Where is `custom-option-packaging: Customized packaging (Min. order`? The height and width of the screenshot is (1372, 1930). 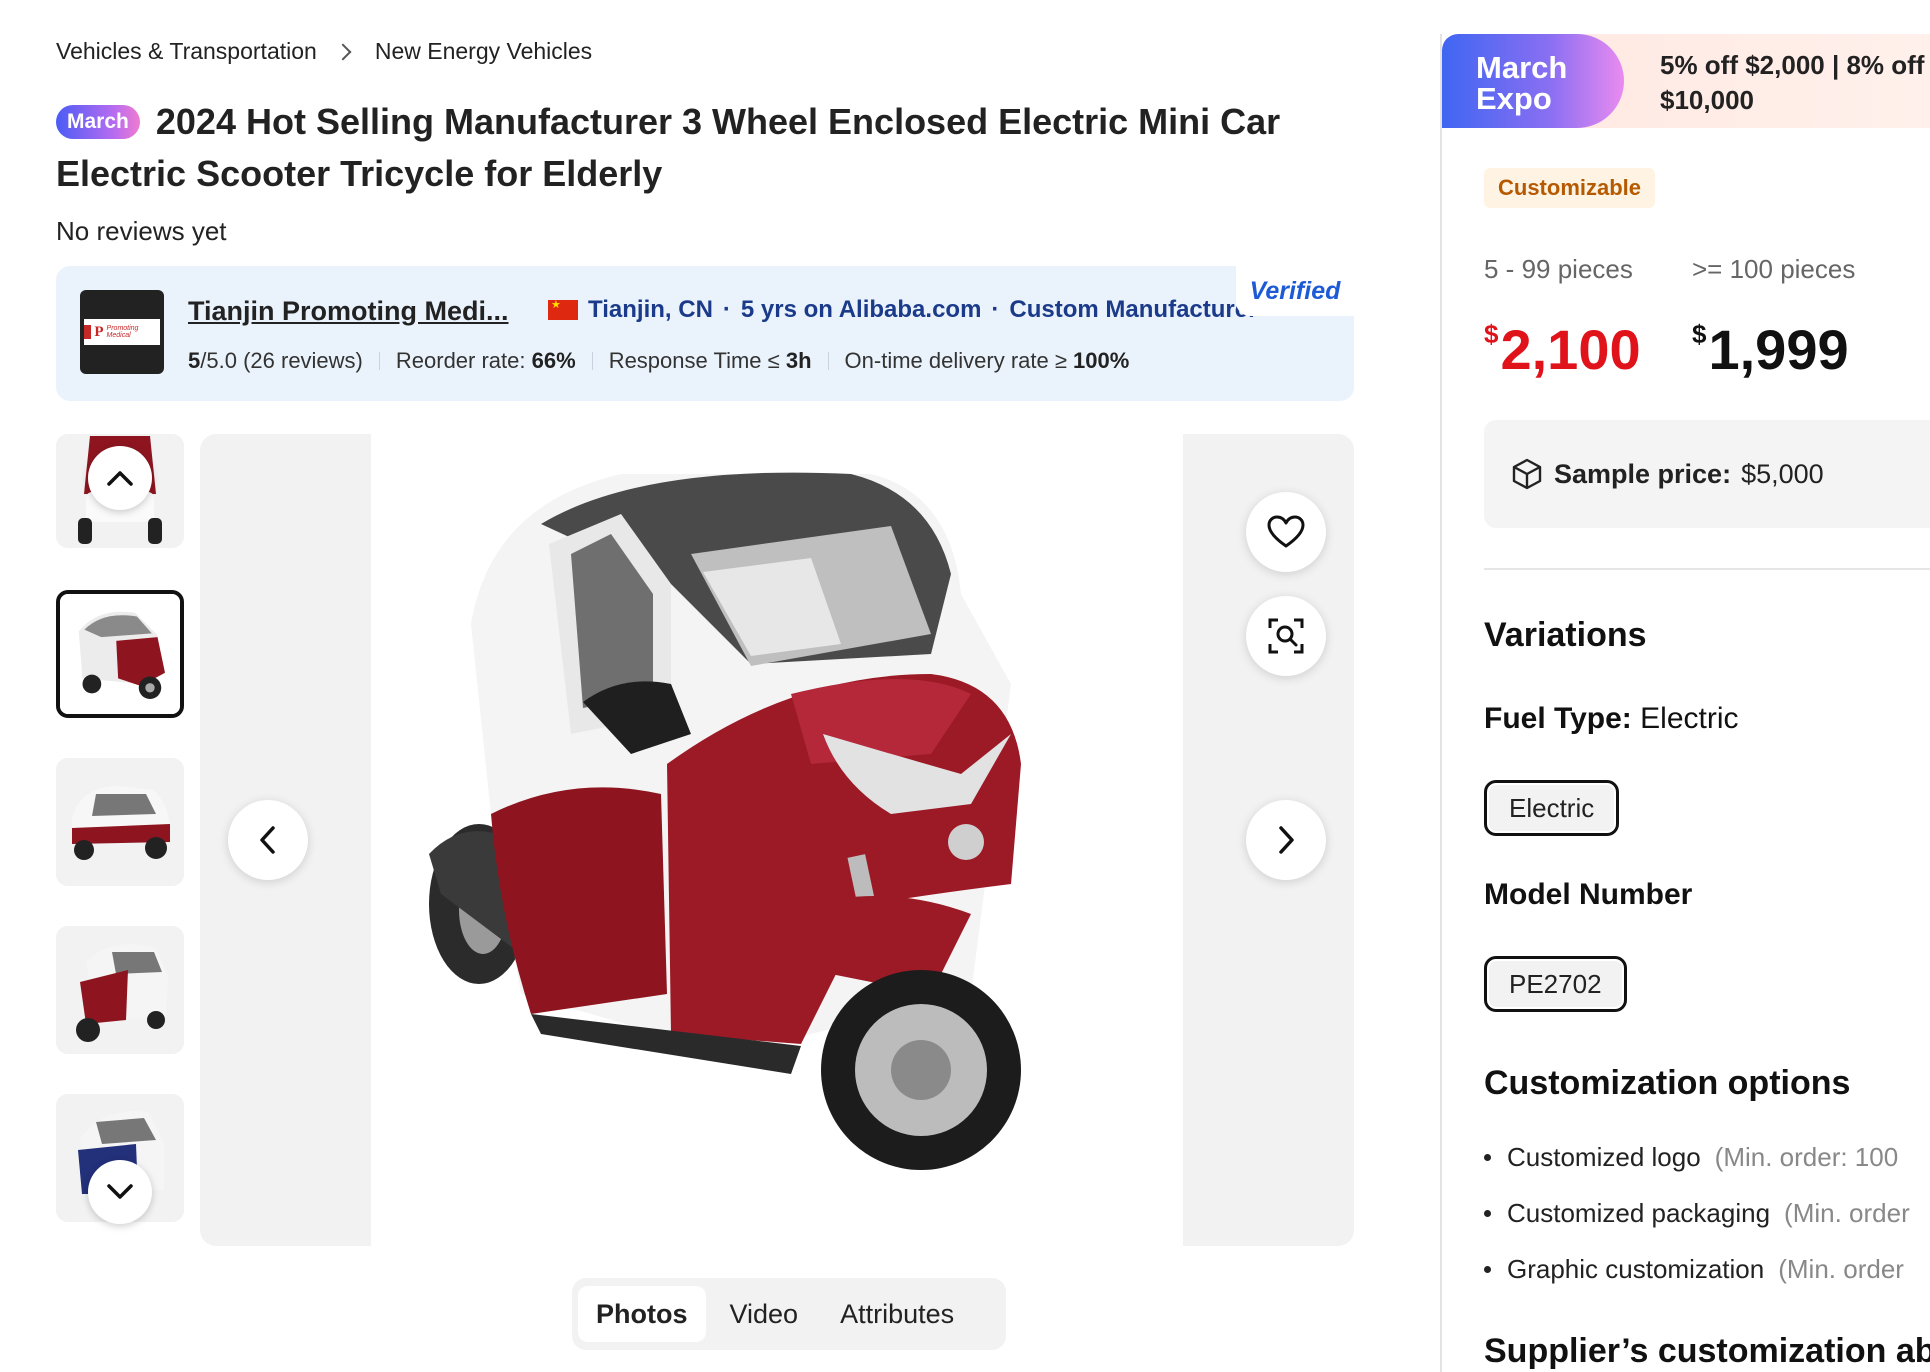 custom-option-packaging: Customized packaging (Min. order is located at coordinates (1697, 1213).